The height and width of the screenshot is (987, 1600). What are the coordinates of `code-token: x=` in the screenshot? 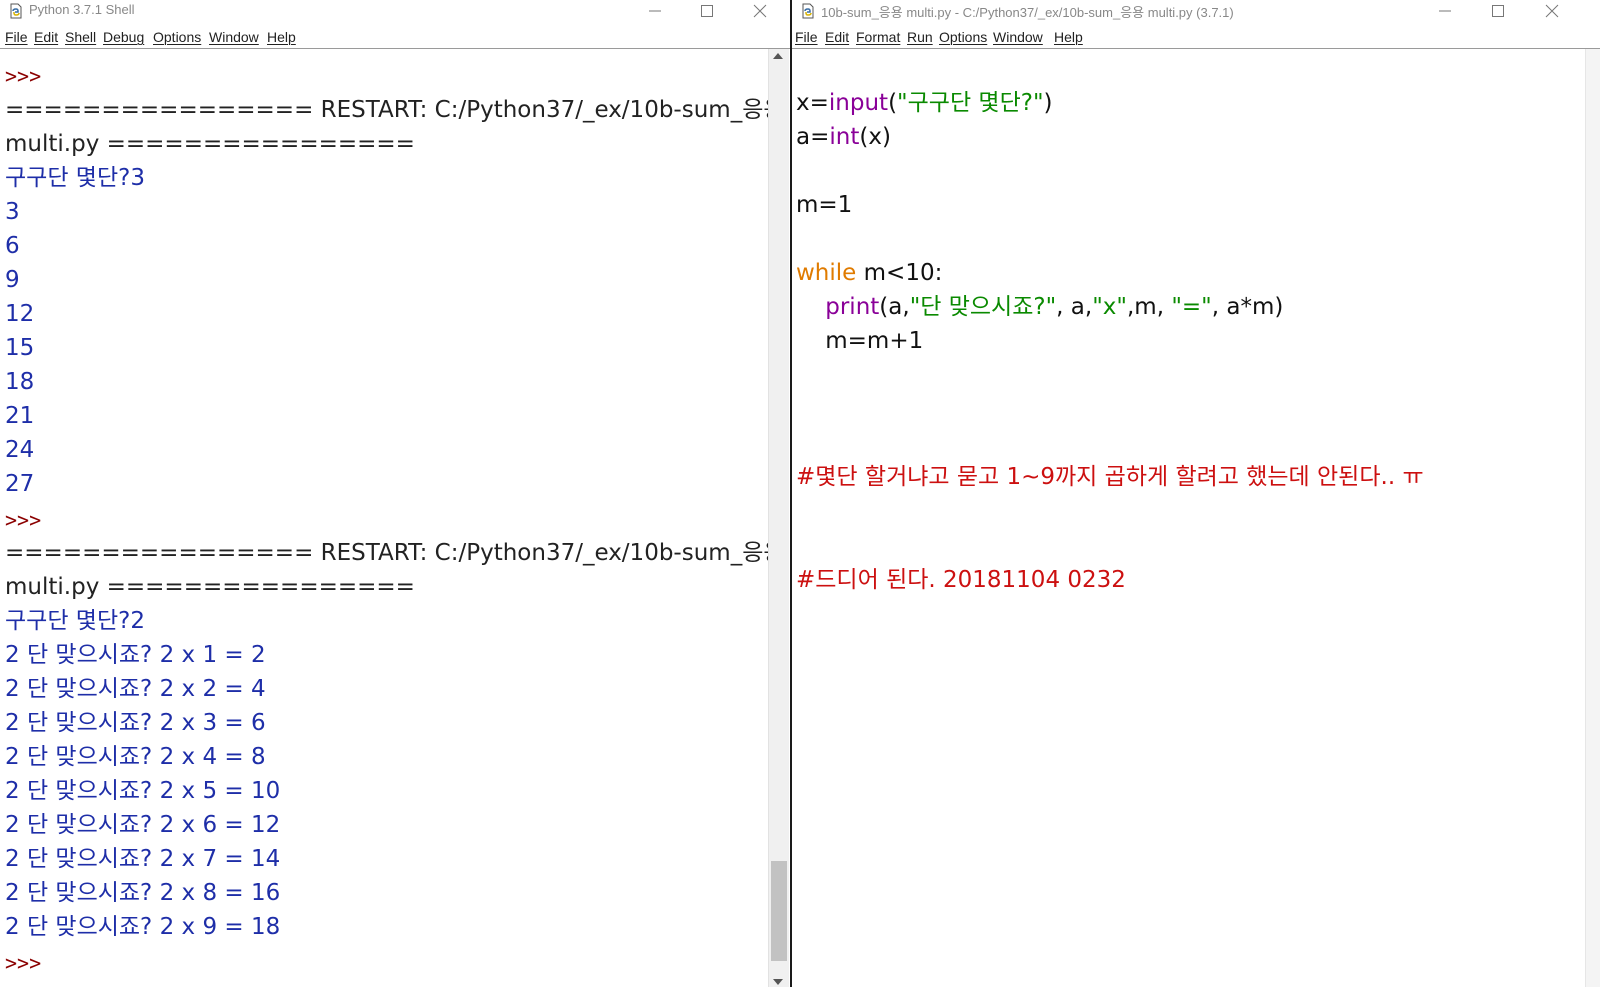 It's located at (812, 103).